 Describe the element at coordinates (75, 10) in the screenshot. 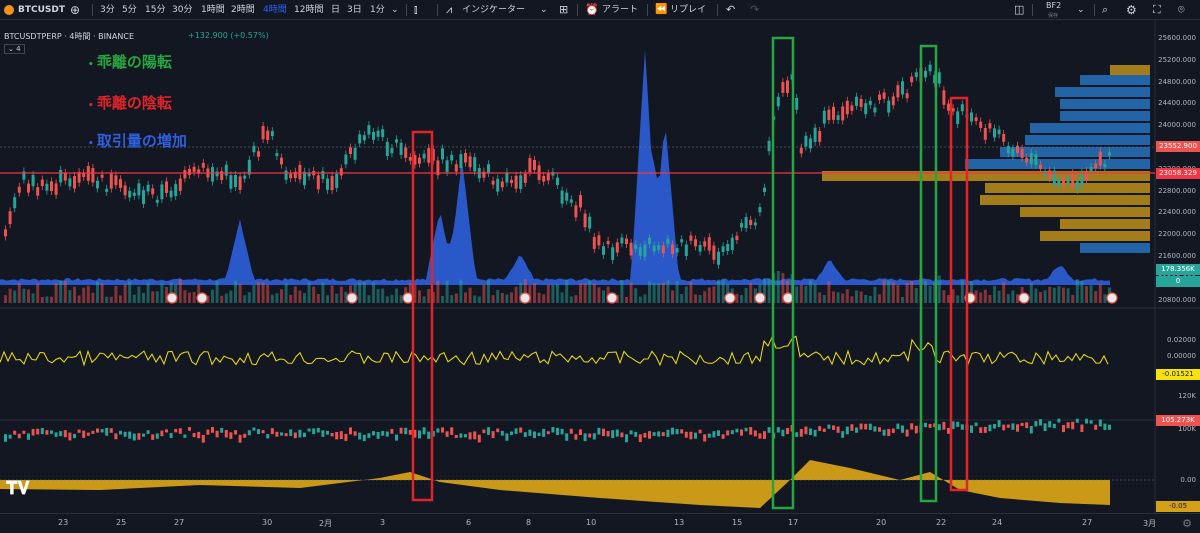

I see `compare-add-icon: ⊕` at that location.